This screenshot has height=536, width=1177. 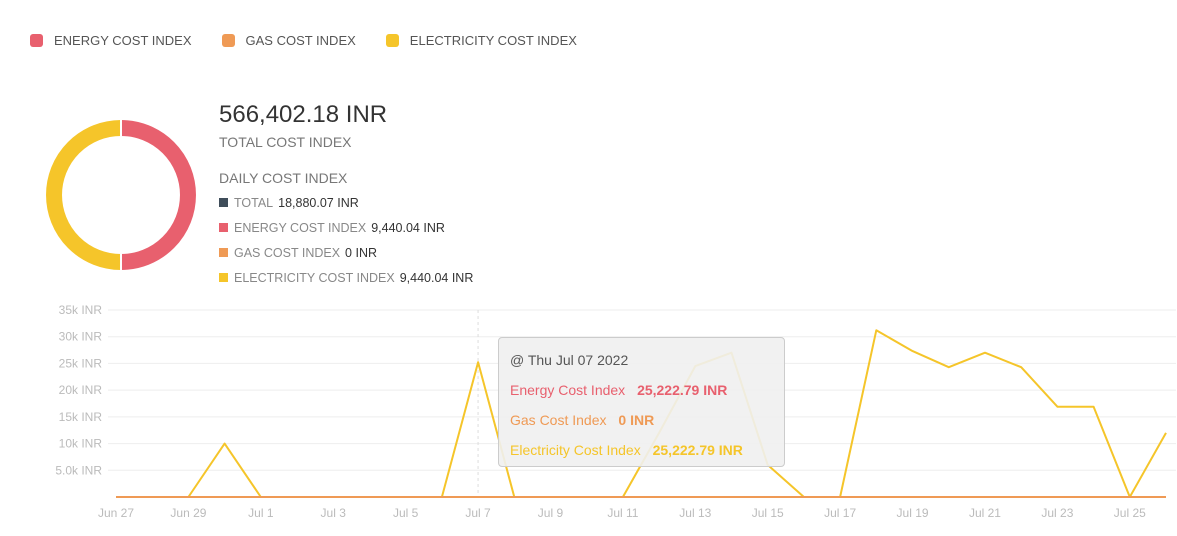 What do you see at coordinates (223, 277) in the screenshot?
I see `daily-swatch-electricity` at bounding box center [223, 277].